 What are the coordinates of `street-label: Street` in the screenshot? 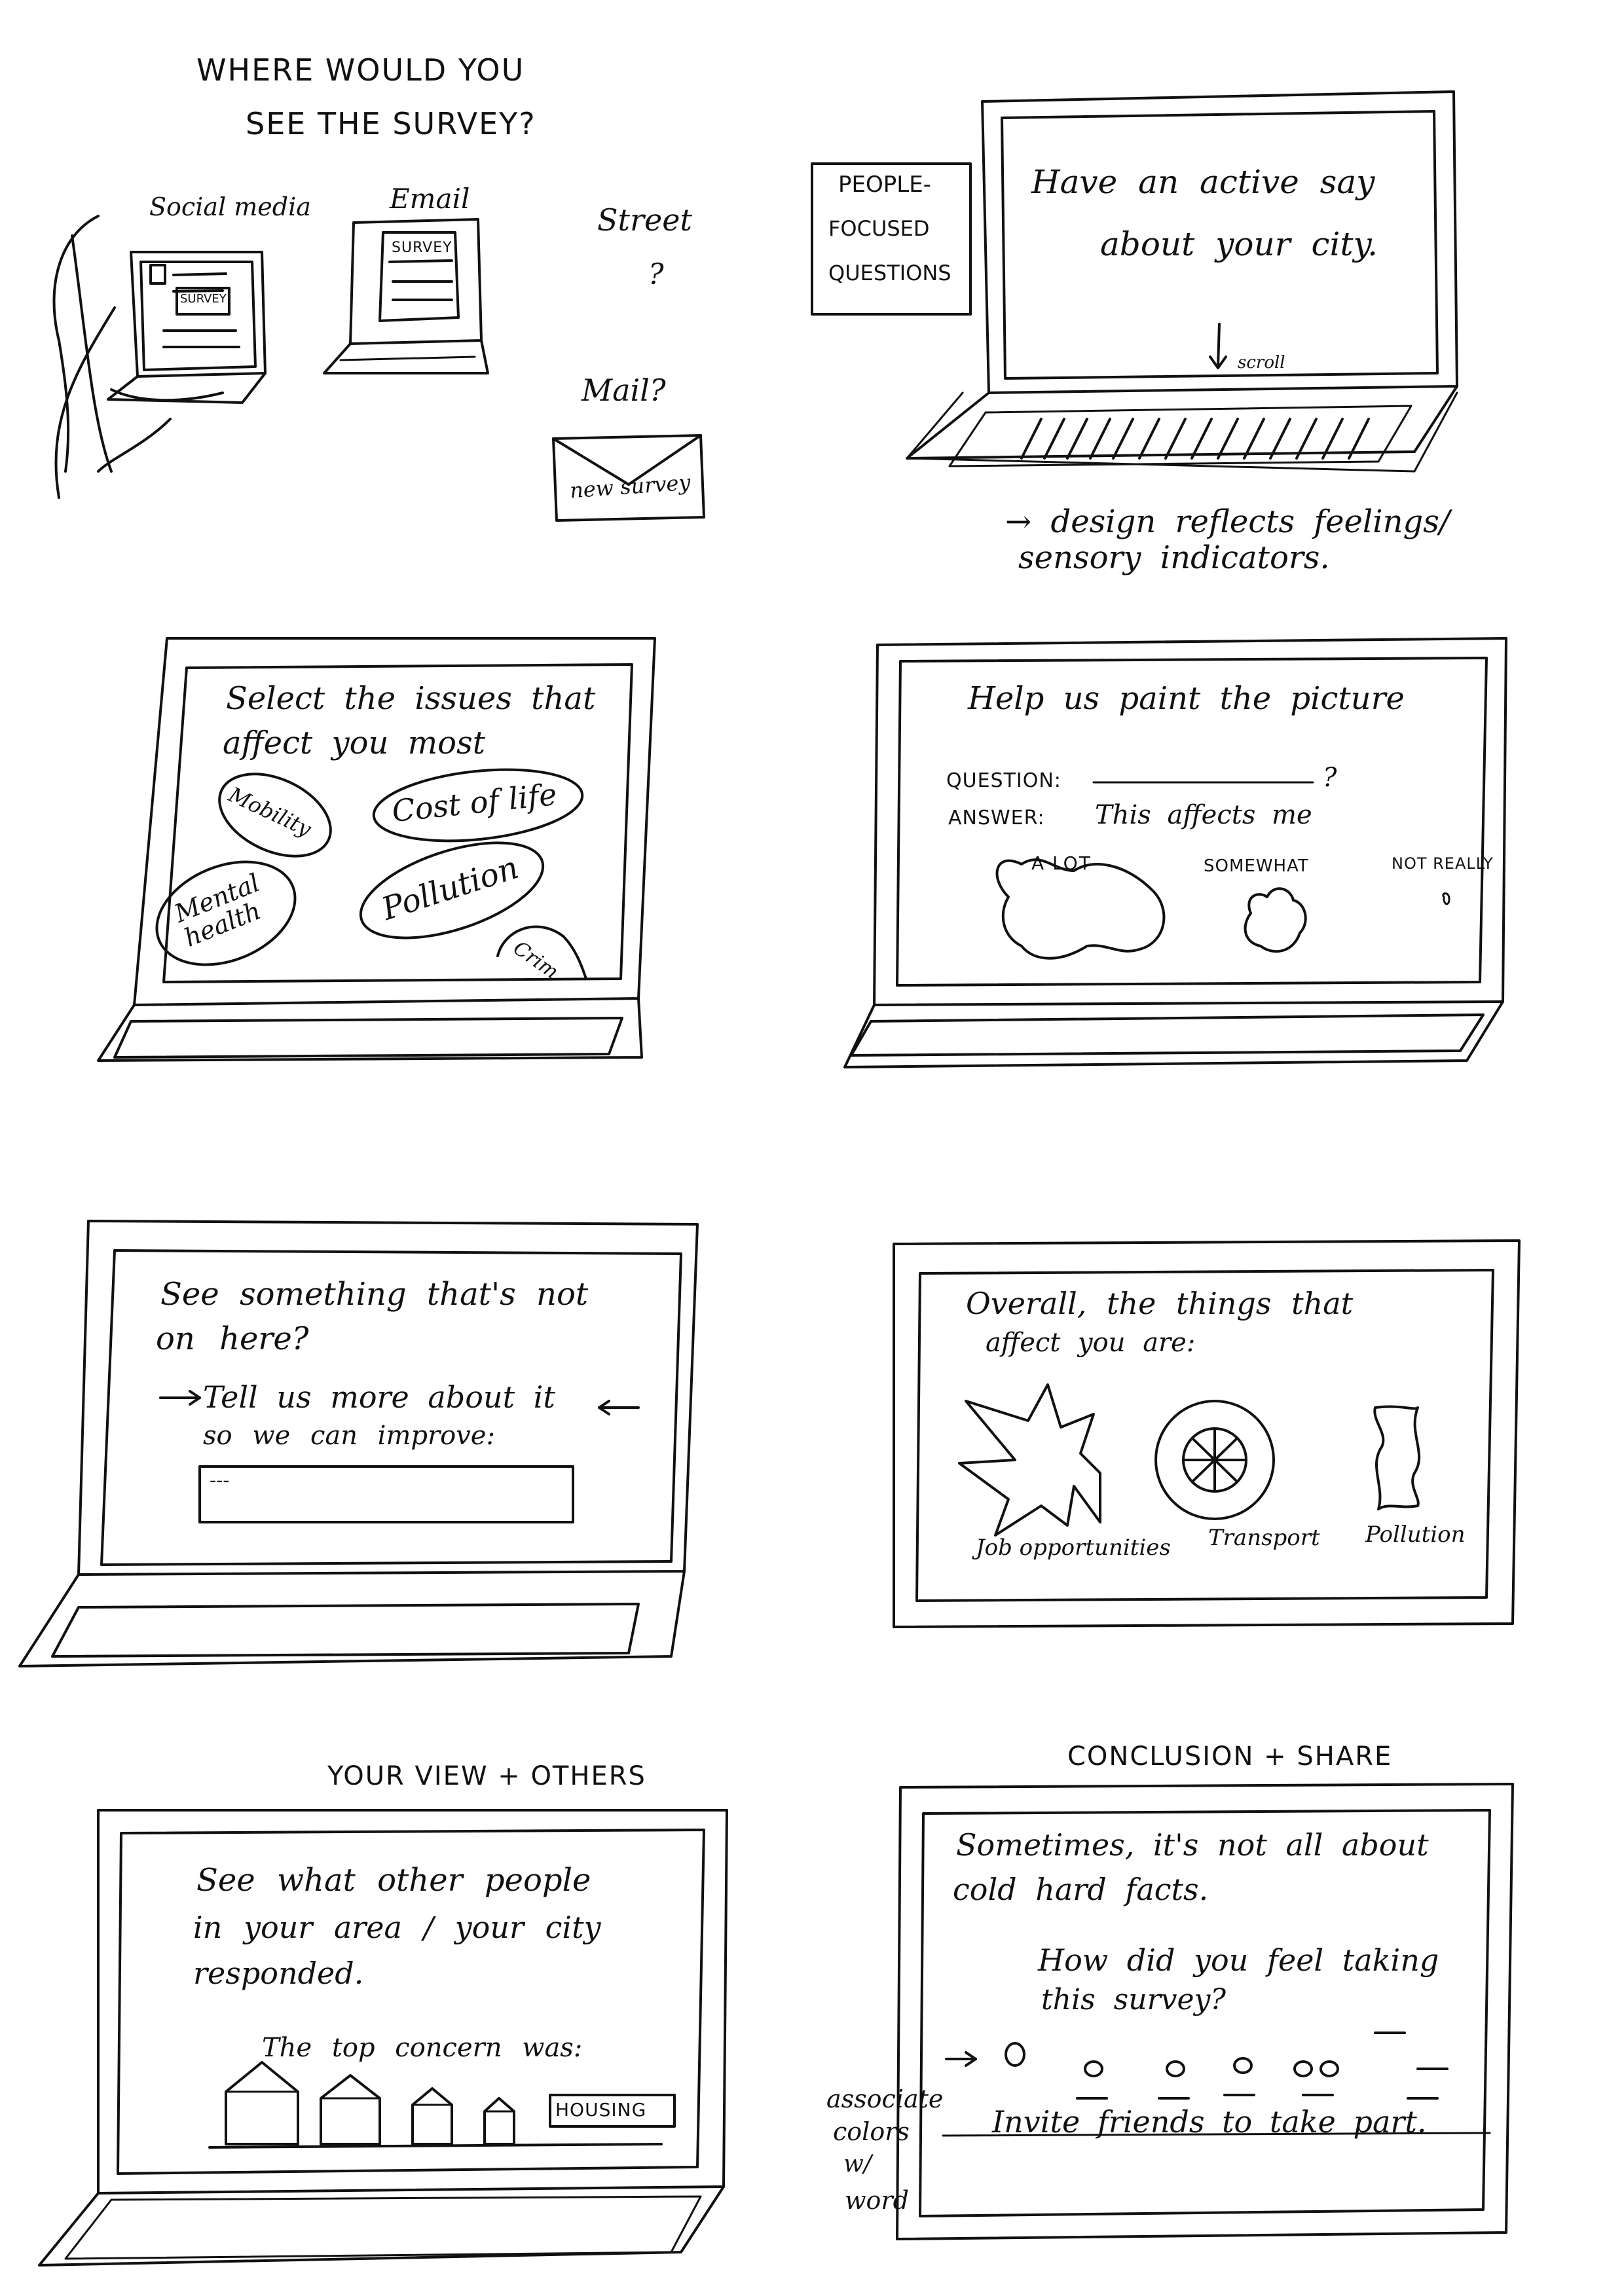 It's located at (644, 220).